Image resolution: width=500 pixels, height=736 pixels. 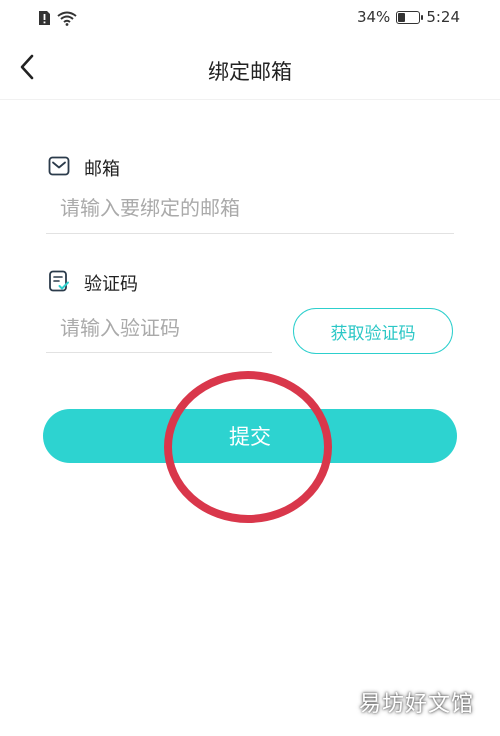 What do you see at coordinates (373, 331) in the screenshot?
I see `get-code-button: 获取验证码` at bounding box center [373, 331].